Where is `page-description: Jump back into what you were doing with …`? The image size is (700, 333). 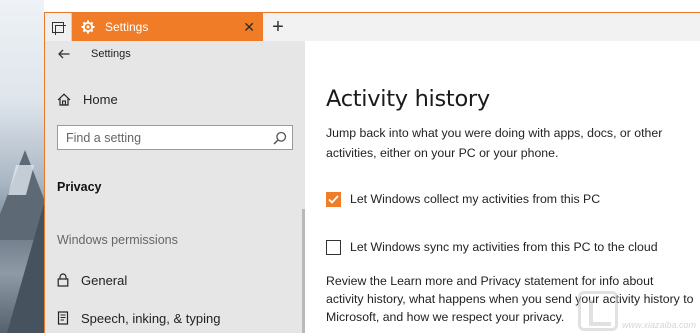
page-description: Jump back into what you were doing with … is located at coordinates (494, 143).